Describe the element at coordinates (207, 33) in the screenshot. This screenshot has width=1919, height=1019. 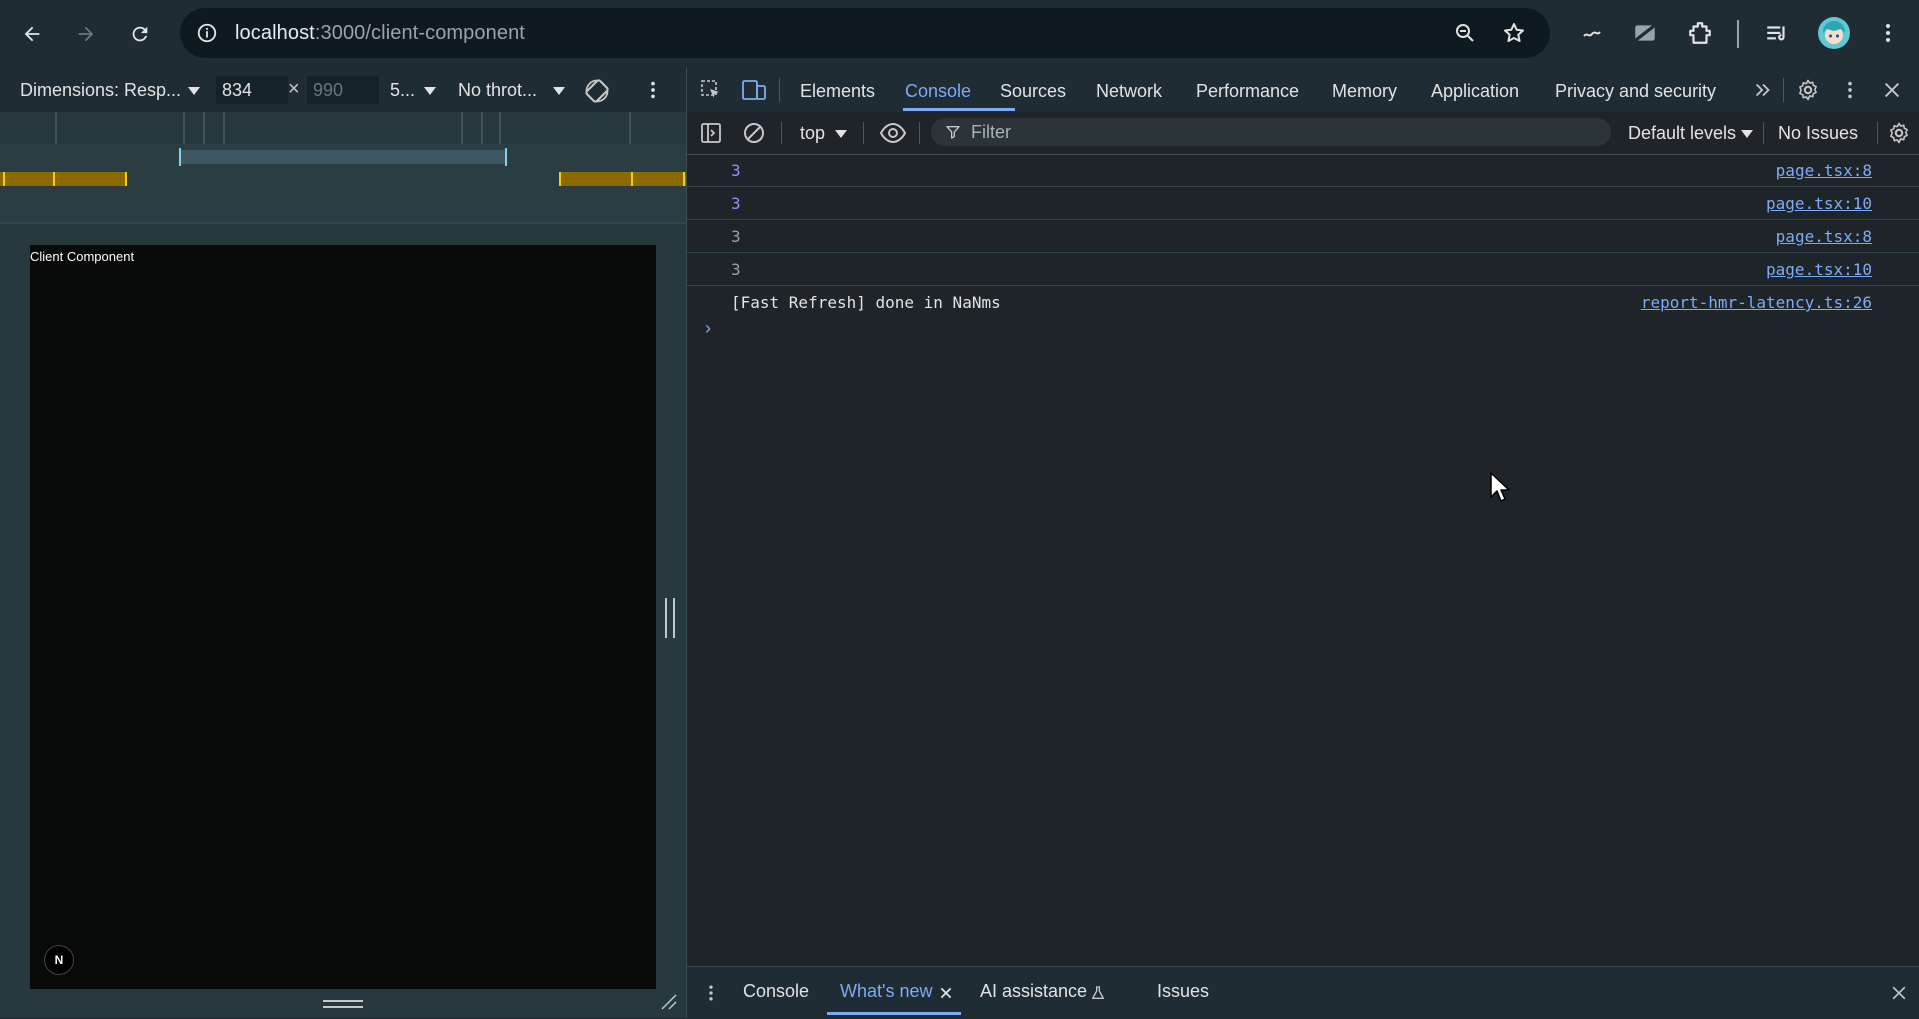
I see `site-info-icon` at that location.